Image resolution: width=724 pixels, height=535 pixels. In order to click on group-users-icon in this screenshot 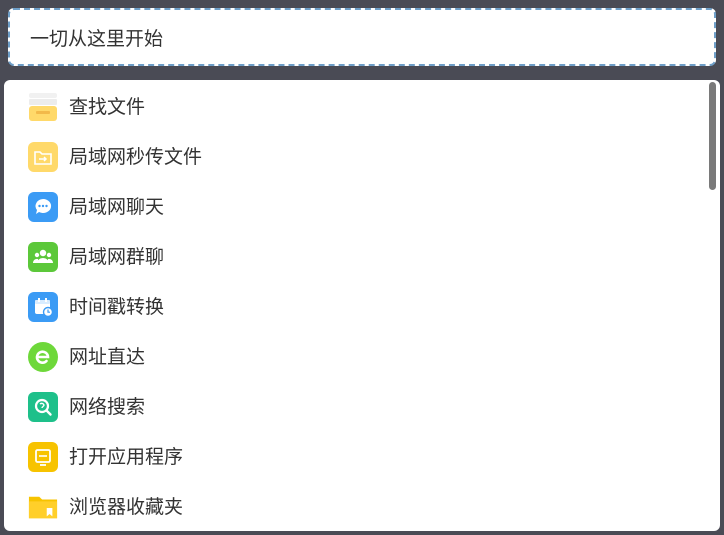, I will do `click(43, 257)`.